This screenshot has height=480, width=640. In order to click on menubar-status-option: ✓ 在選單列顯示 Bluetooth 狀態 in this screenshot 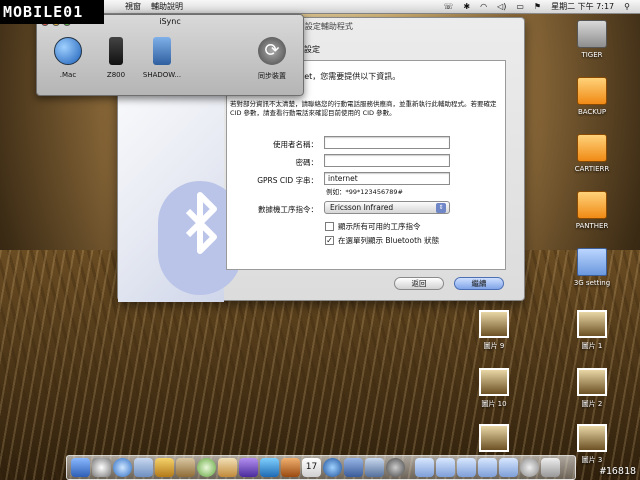, I will do `click(382, 240)`.